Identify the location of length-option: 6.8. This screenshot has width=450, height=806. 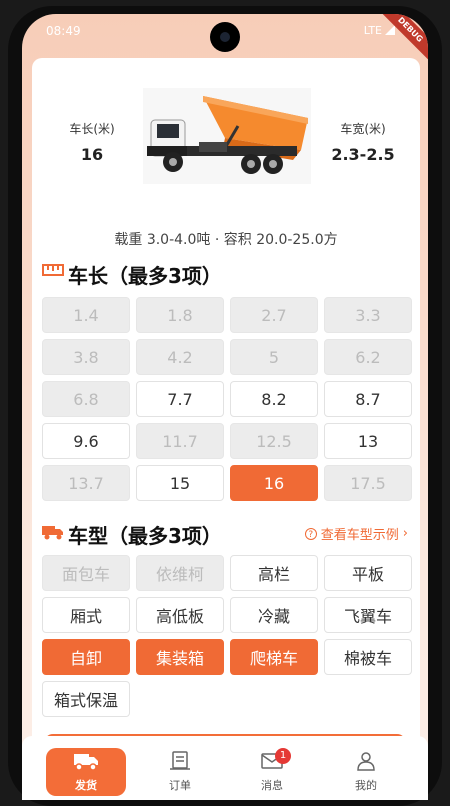
(86, 399).